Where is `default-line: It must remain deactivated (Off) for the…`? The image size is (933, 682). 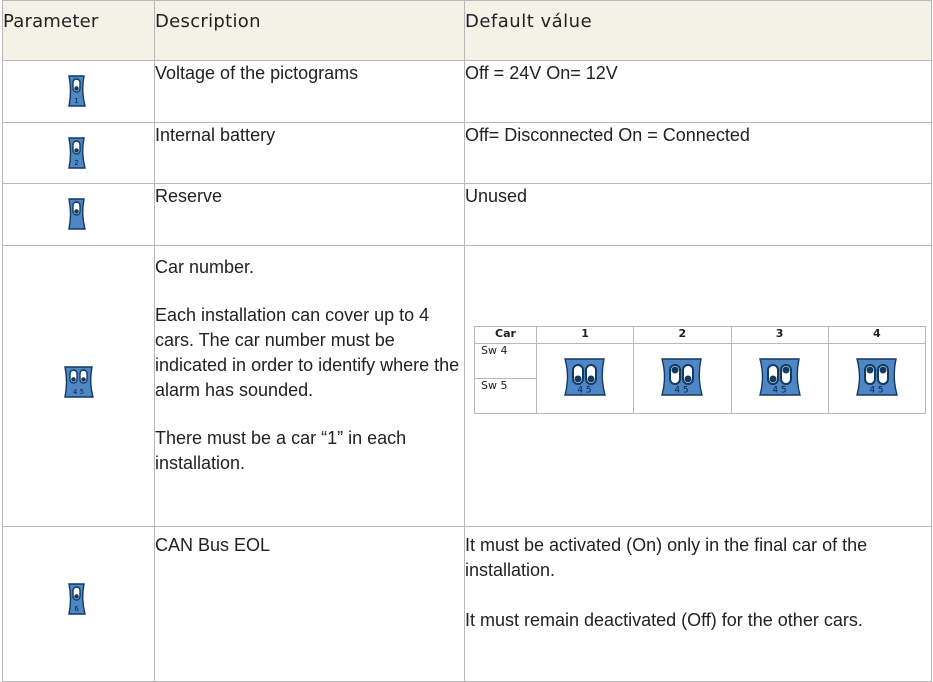
default-line: It must remain deactivated (Off) for the… is located at coordinates (664, 620).